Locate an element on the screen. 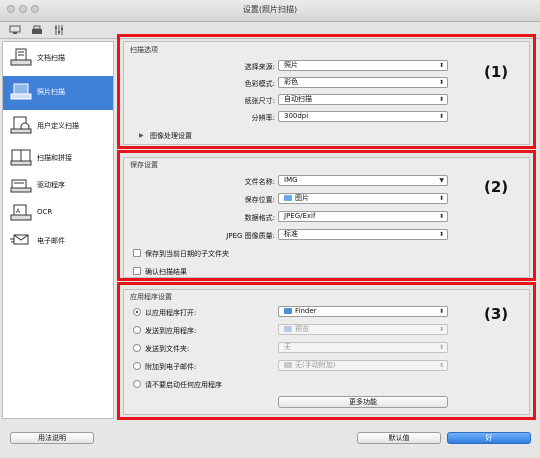  sidebar-item-document-scan: 文档扫描 is located at coordinates (58, 59).